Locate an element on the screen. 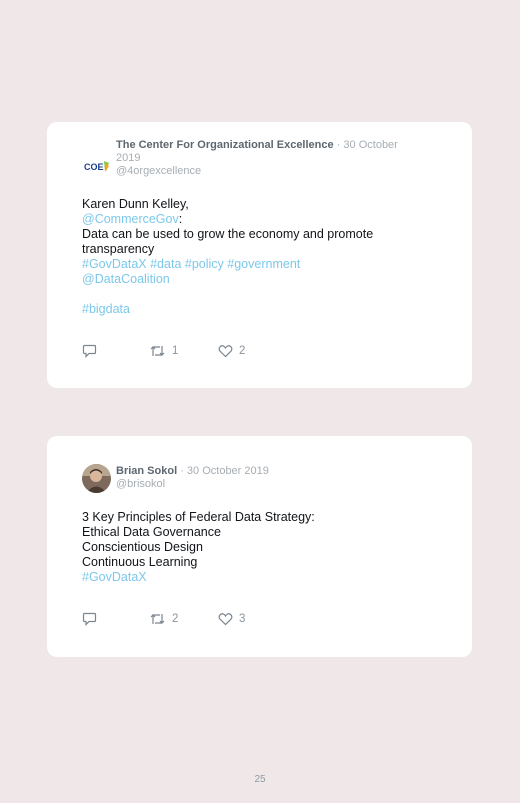 Image resolution: width=520 pixels, height=803 pixels. like-button: 2 is located at coordinates (231, 351).